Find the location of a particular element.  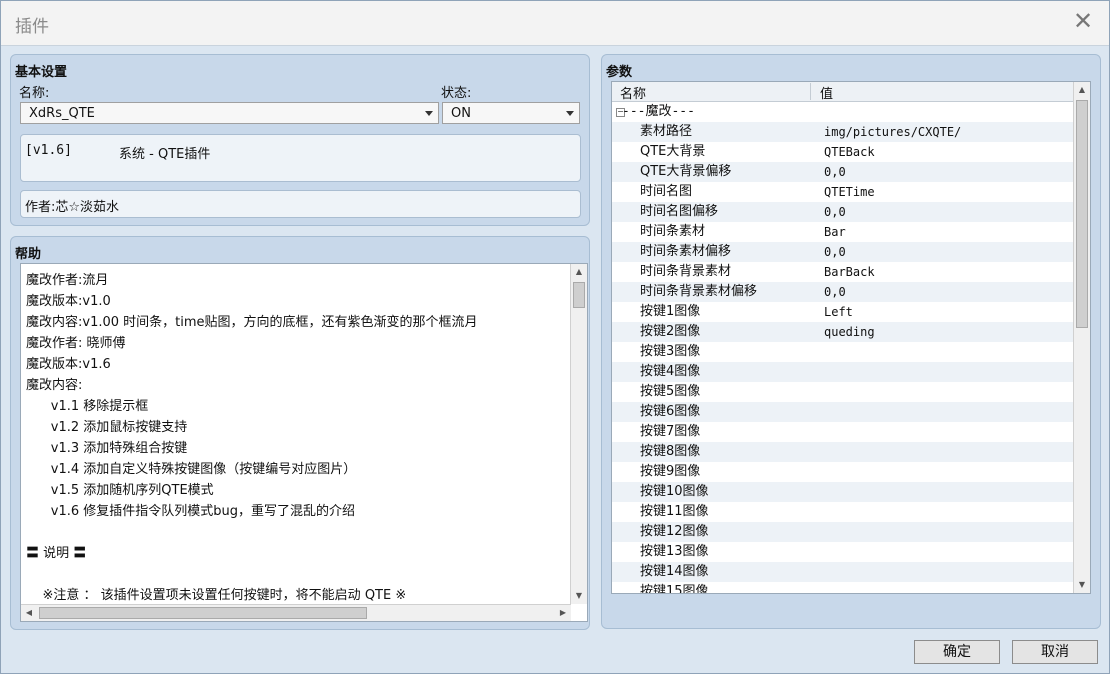

param-name: 按键11图像 is located at coordinates (674, 511).